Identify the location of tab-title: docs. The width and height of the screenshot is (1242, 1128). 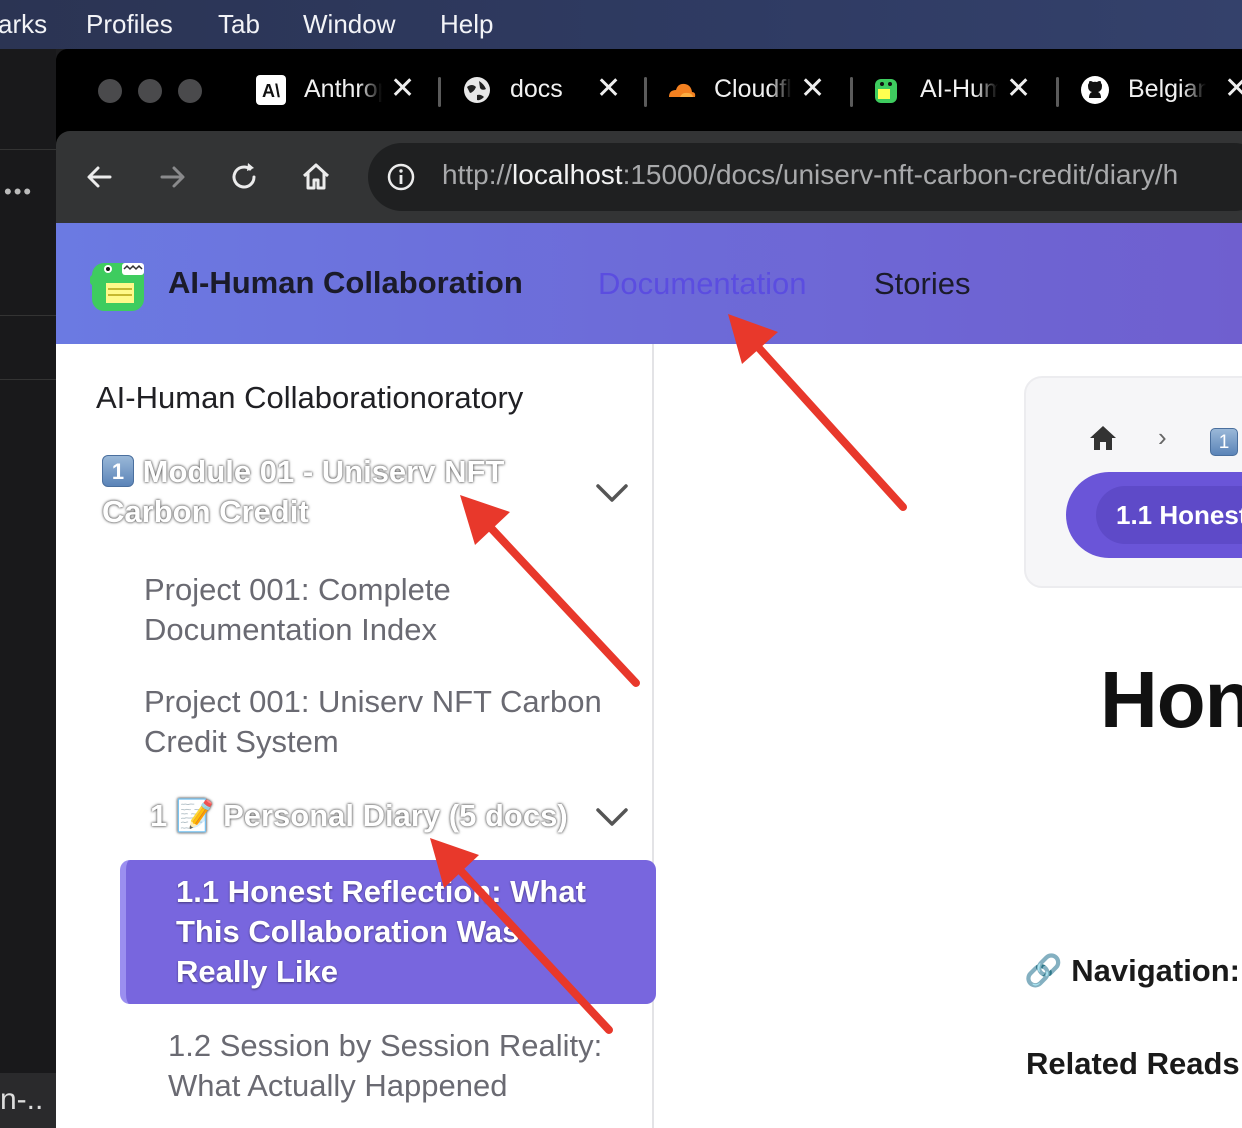
(536, 89).